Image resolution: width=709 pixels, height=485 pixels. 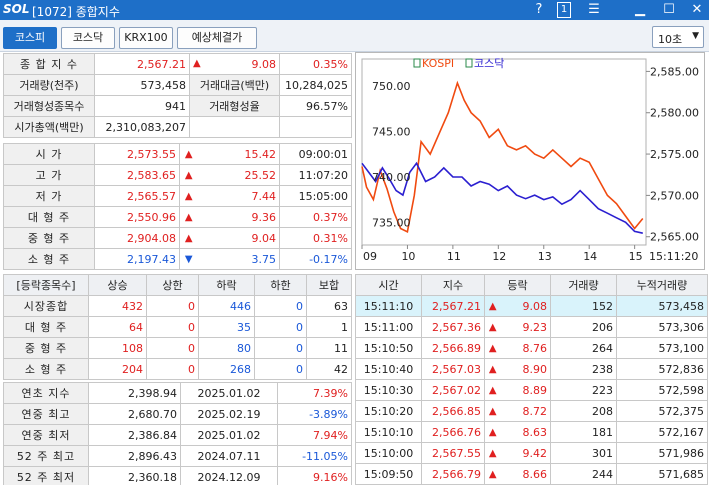 I want to click on tick-volume: 244, so click(x=583, y=474).